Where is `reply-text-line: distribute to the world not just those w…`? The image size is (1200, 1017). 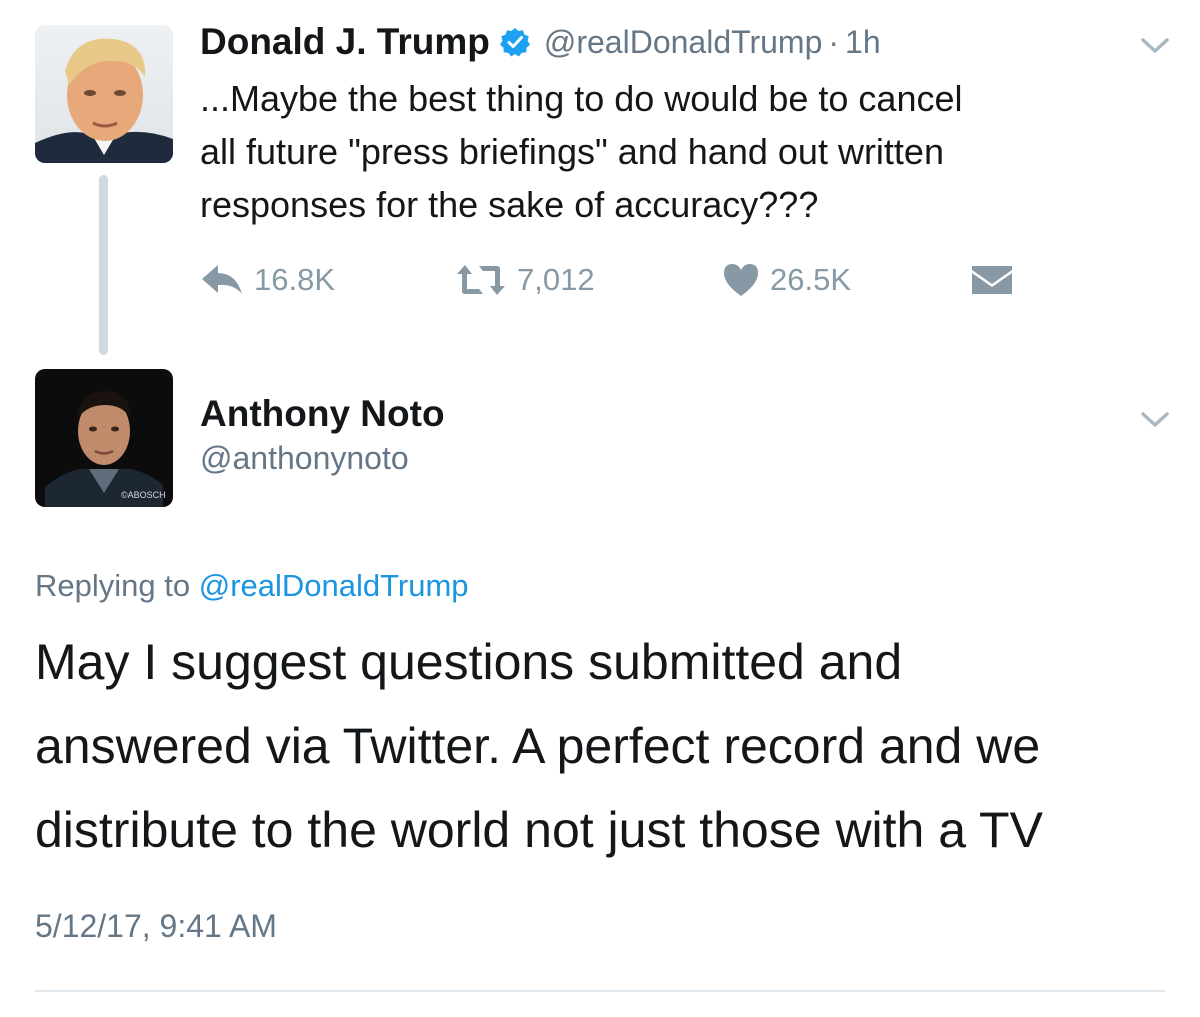 reply-text-line: distribute to the world not just those w… is located at coordinates (539, 830).